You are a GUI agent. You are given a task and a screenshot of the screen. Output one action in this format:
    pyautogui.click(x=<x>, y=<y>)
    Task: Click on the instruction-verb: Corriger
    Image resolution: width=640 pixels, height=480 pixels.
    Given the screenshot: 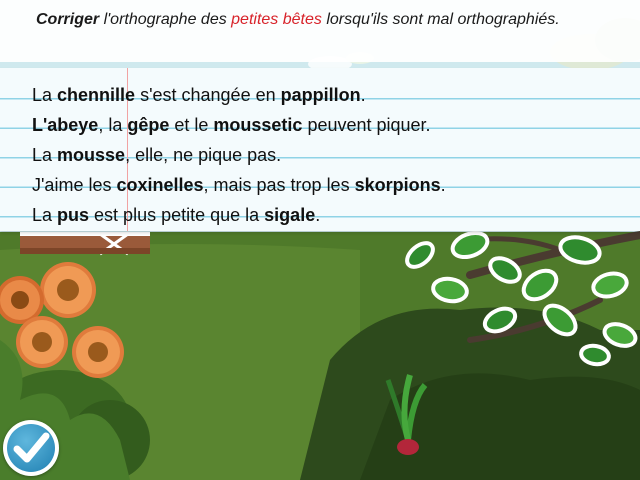 What is the action you would take?
    pyautogui.click(x=68, y=19)
    